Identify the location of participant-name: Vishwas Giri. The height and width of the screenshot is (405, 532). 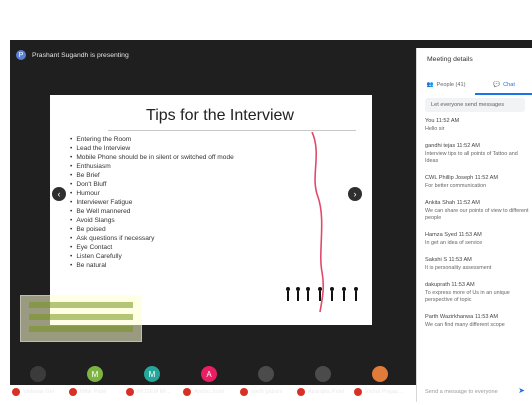
(39, 392).